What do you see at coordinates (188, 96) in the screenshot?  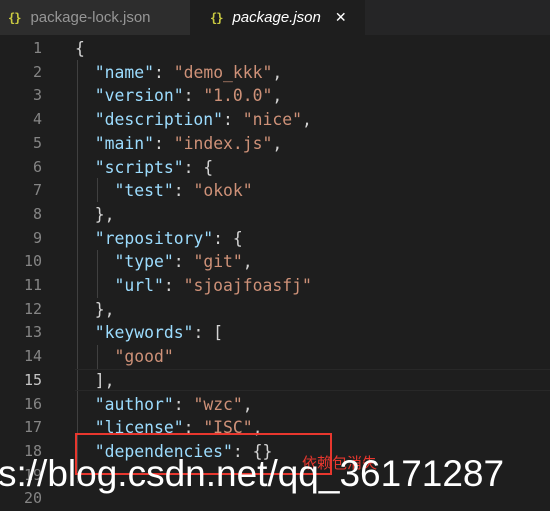 I see `code-line-3: "version": "1.0.0",` at bounding box center [188, 96].